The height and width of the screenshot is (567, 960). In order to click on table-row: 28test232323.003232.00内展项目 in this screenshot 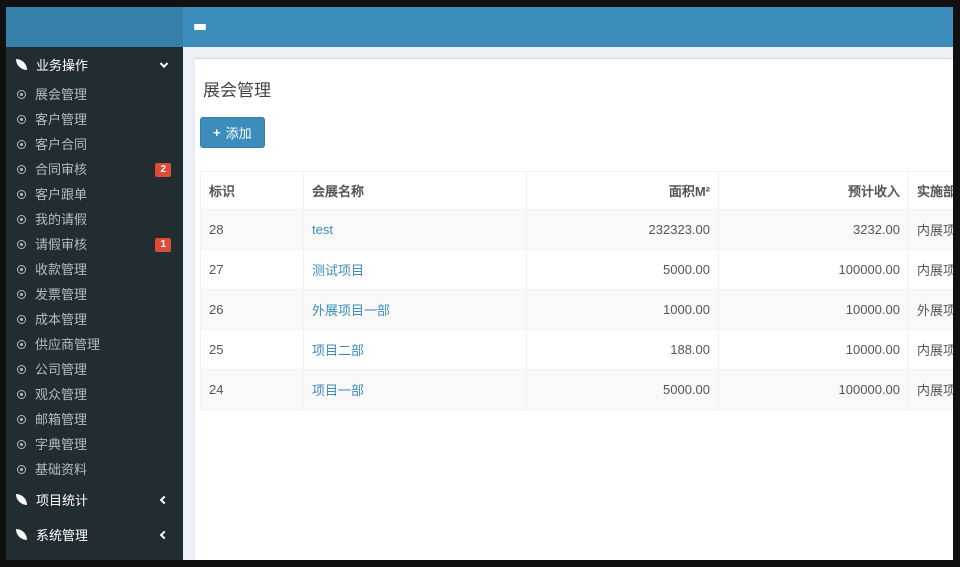, I will do `click(576, 229)`.